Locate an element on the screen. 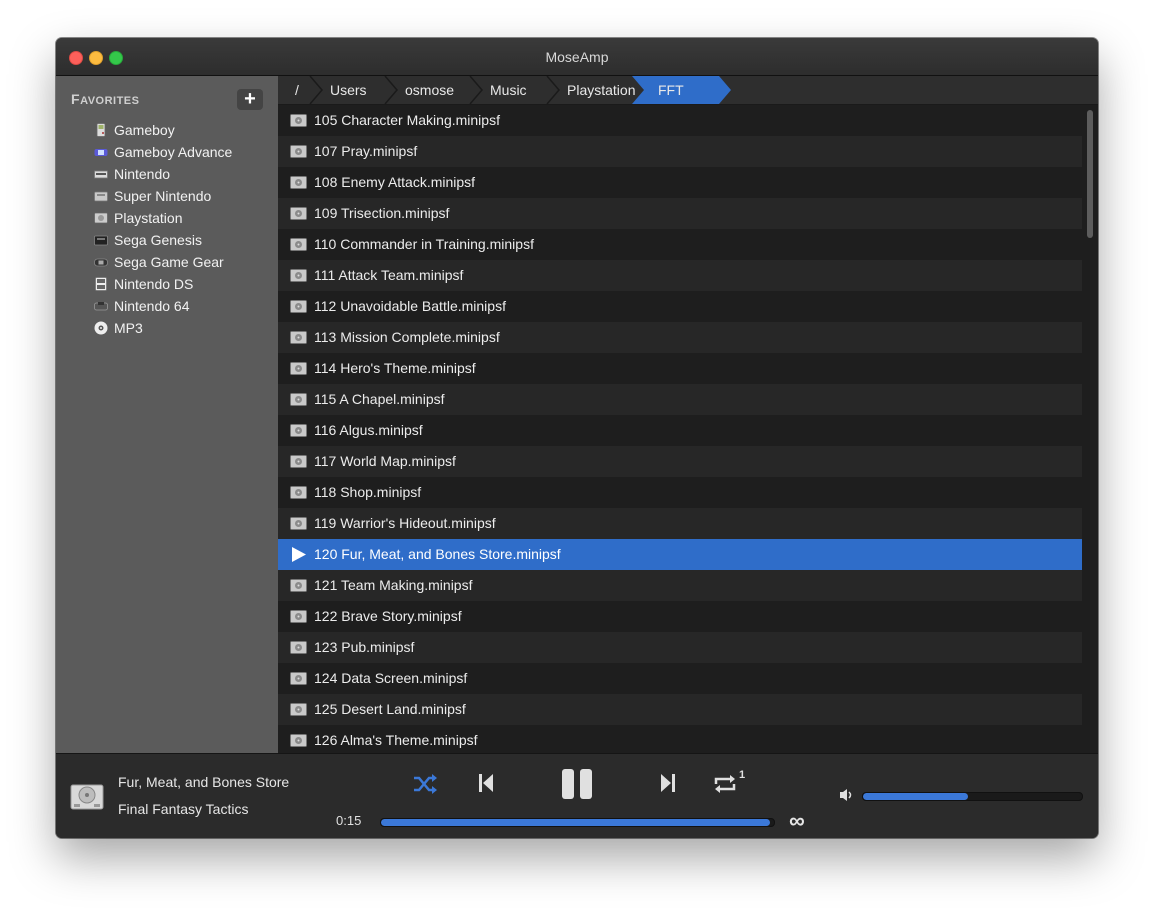  sidebar-item-gameboy-advance: Gameboy Advance is located at coordinates (163, 152).